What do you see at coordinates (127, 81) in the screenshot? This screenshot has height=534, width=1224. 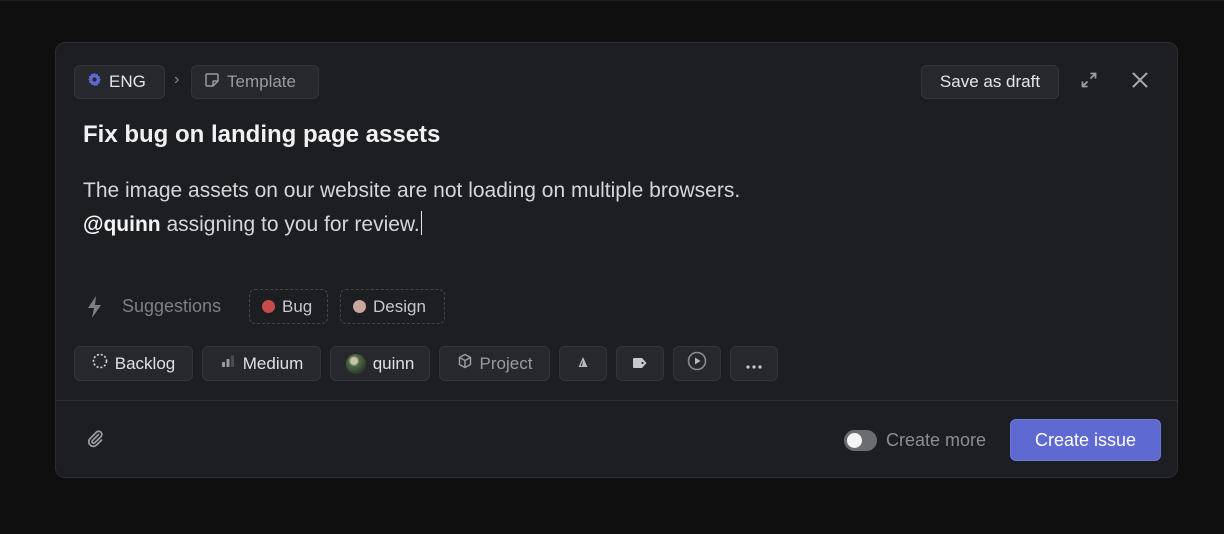 I see `team-label: ENG` at bounding box center [127, 81].